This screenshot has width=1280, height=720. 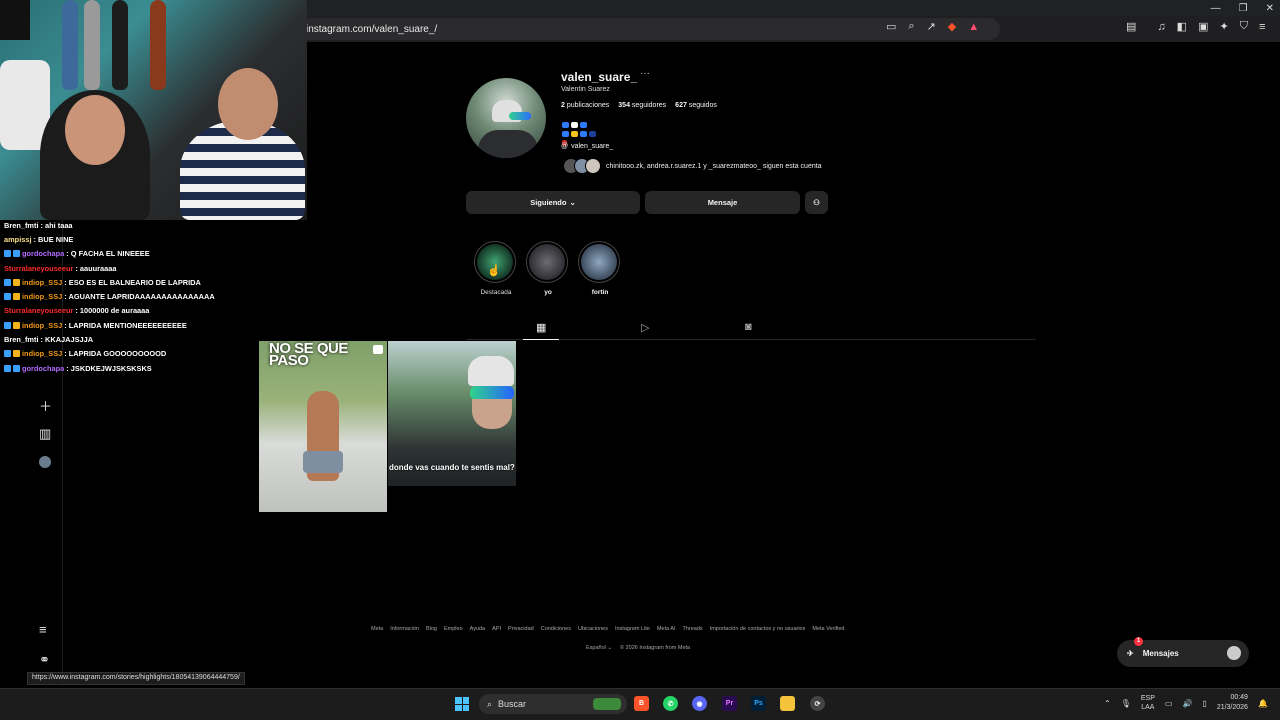 I want to click on restore-icon: ❐, so click(x=1243, y=8).